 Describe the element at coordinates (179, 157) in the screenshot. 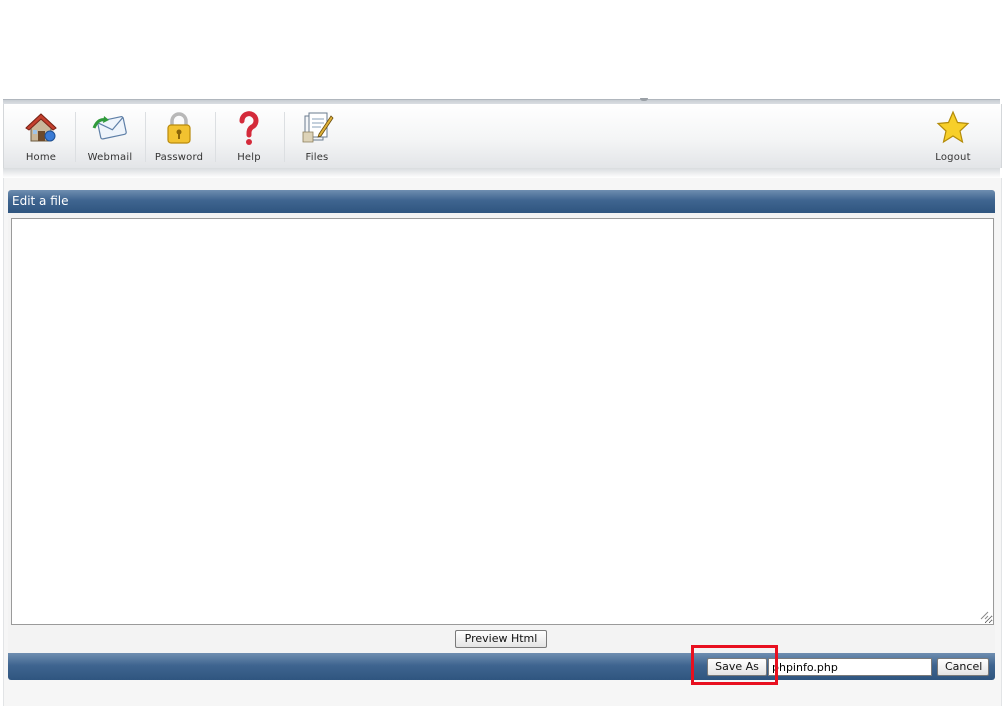

I see `password-label: Password` at that location.